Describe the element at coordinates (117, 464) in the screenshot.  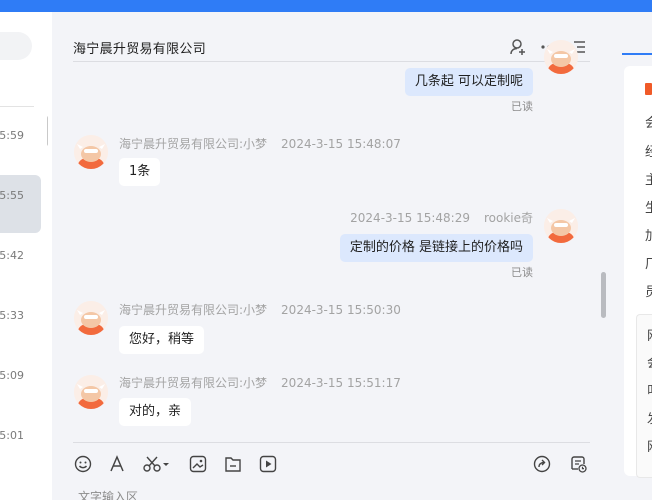
I see `font-icon` at that location.